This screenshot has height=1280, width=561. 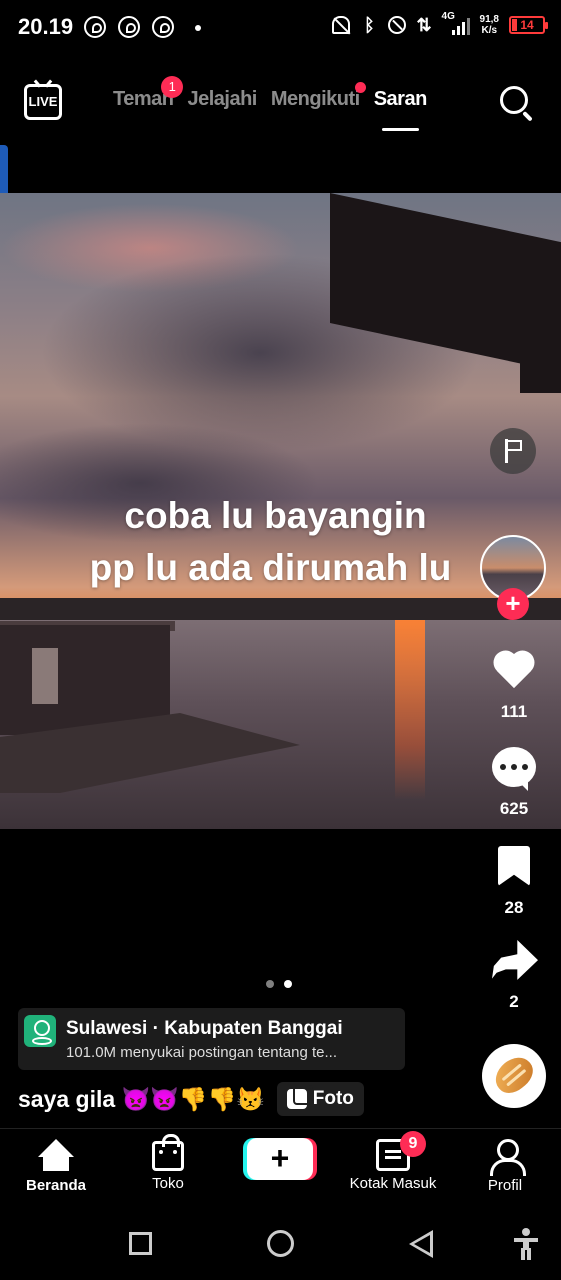 I want to click on photo-text-overlay: coba lu bayangin pp lu ada dirumah lu, so click(x=280, y=542).